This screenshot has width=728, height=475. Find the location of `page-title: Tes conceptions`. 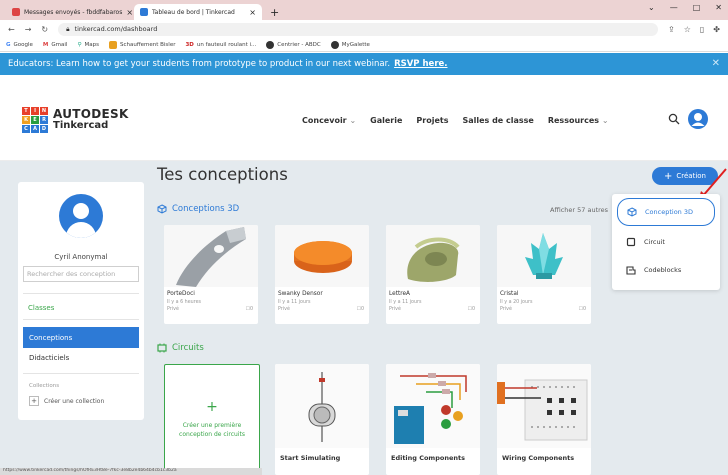

page-title: Tes conceptions is located at coordinates (222, 174).